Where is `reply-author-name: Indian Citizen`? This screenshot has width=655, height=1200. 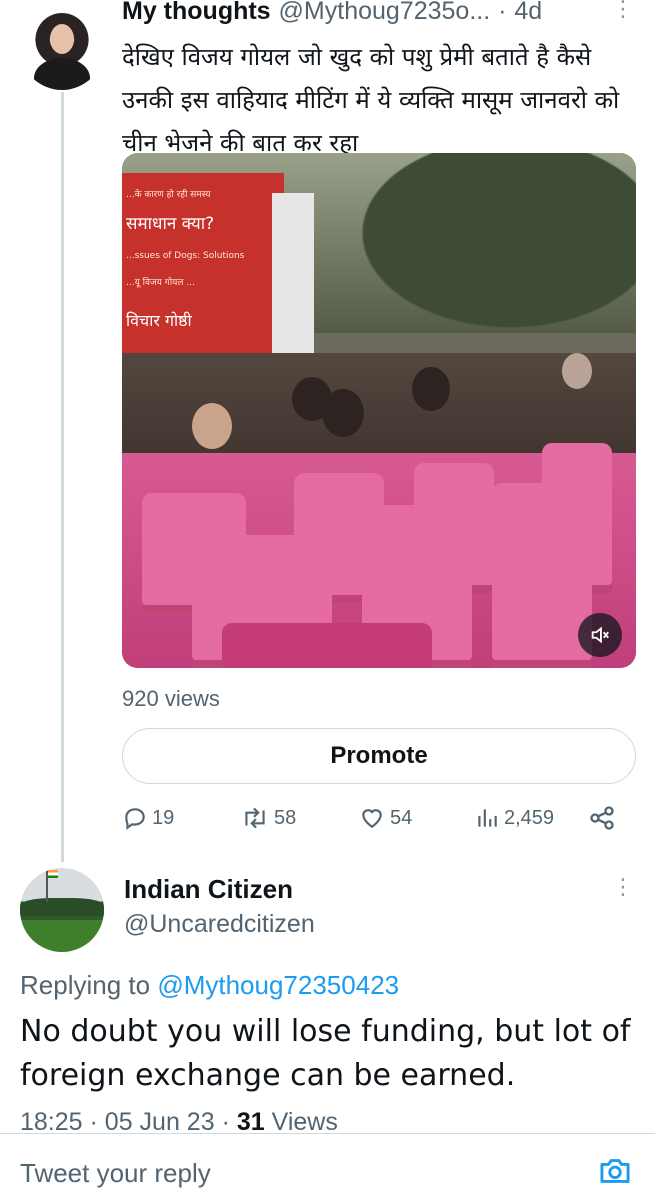
reply-author-name: Indian Citizen is located at coordinates (208, 889).